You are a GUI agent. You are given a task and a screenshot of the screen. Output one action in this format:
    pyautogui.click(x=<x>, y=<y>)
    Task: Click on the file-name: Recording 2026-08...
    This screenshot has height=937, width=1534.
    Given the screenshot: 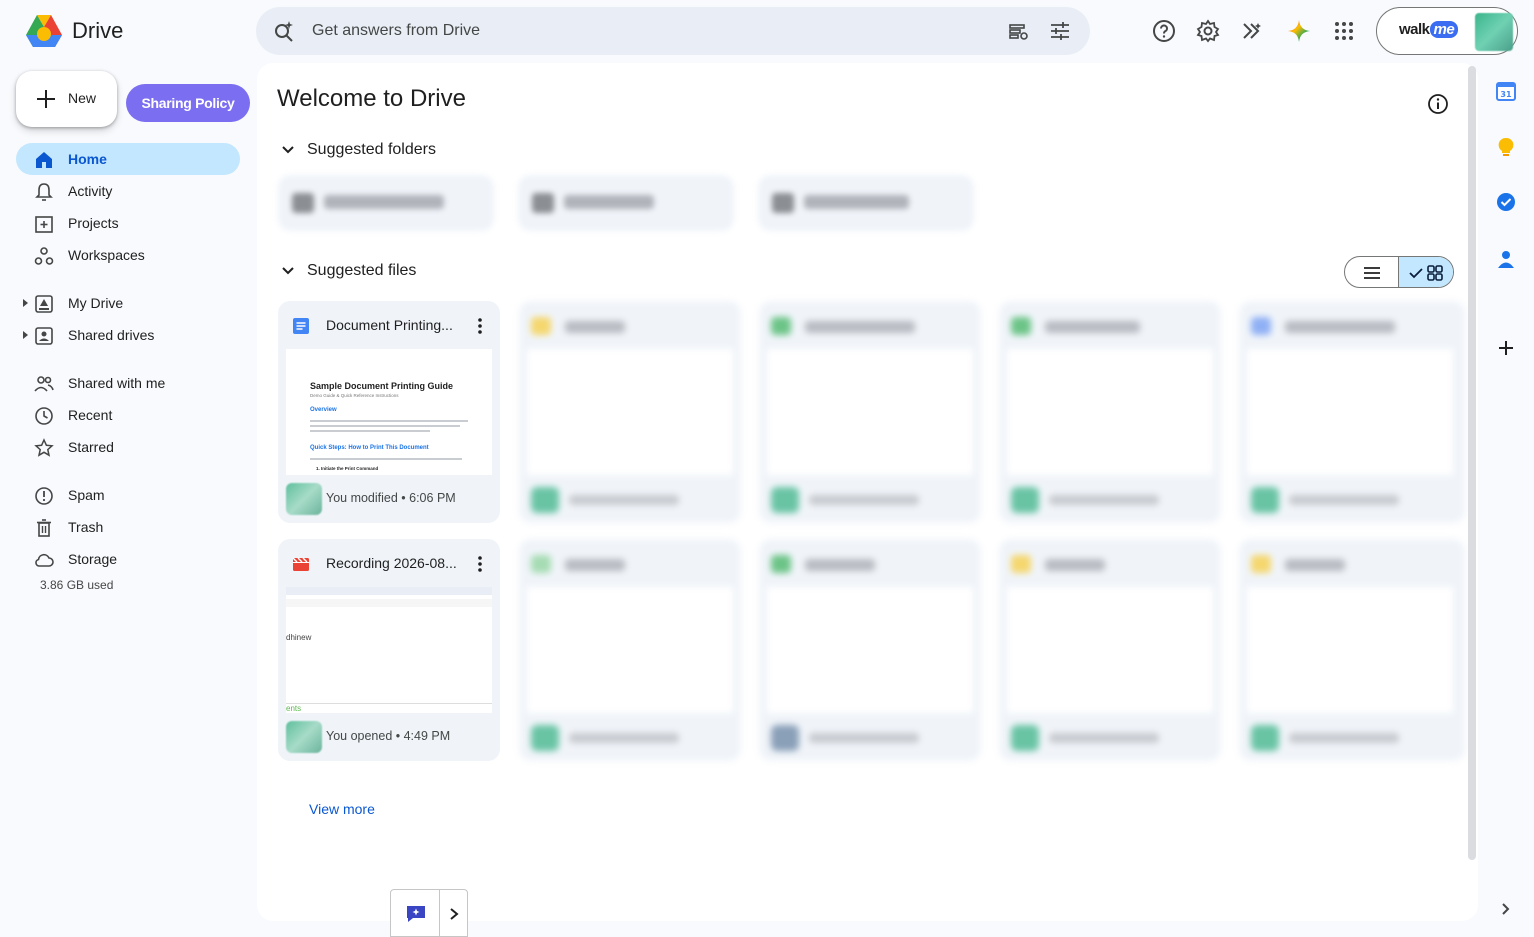 What is the action you would take?
    pyautogui.click(x=391, y=563)
    